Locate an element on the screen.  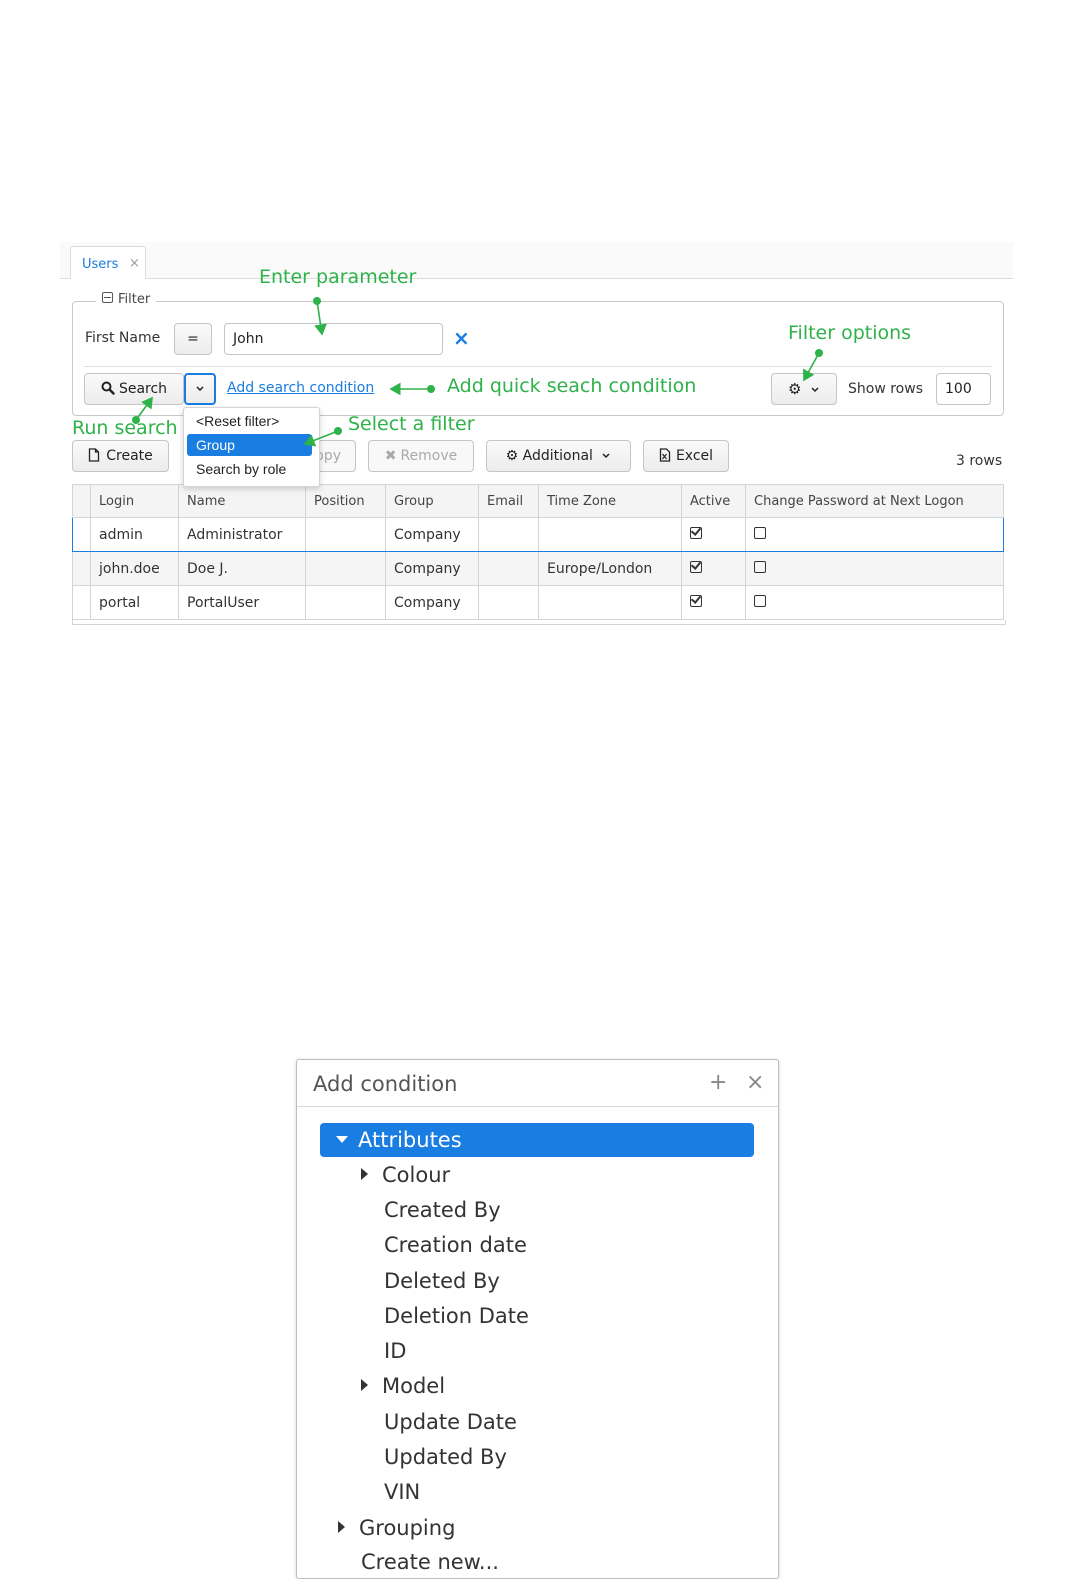
tree-node-updated-by: Updated By is located at coordinates (445, 1457).